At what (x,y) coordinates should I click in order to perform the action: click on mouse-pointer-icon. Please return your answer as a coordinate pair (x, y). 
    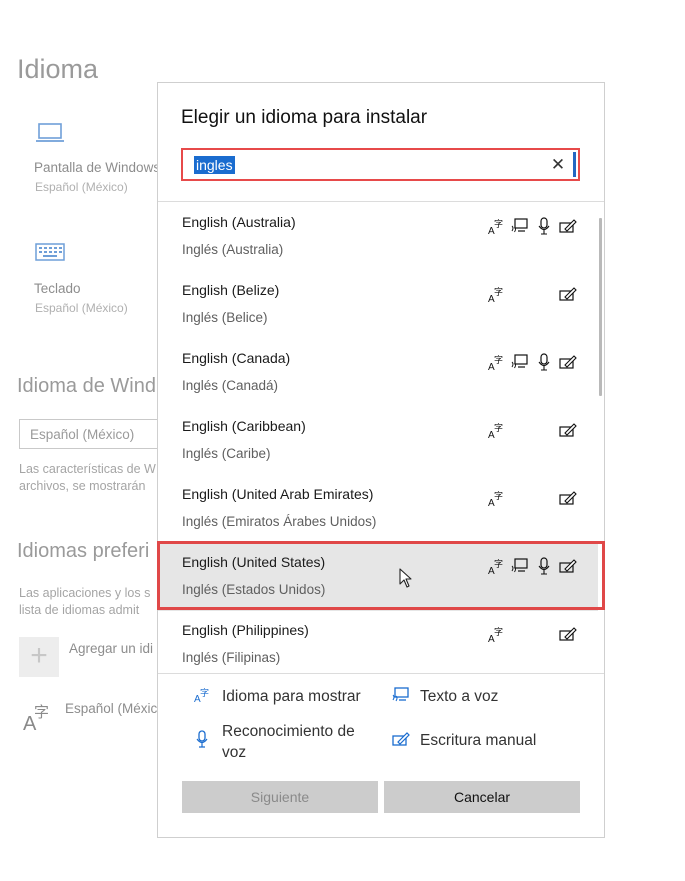
    Looking at the image, I should click on (406, 580).